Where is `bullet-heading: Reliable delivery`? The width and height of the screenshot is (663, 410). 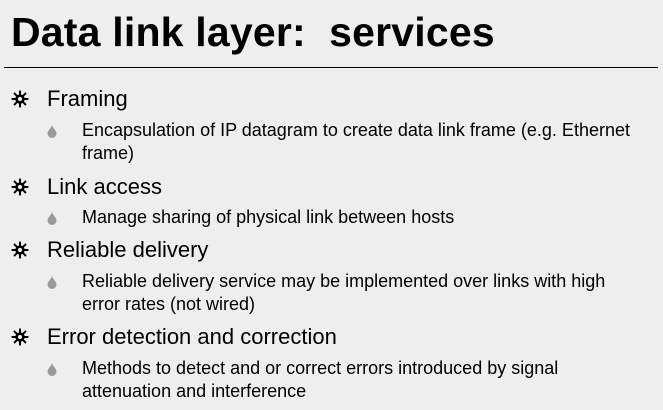
bullet-heading: Reliable delivery is located at coordinates (128, 249).